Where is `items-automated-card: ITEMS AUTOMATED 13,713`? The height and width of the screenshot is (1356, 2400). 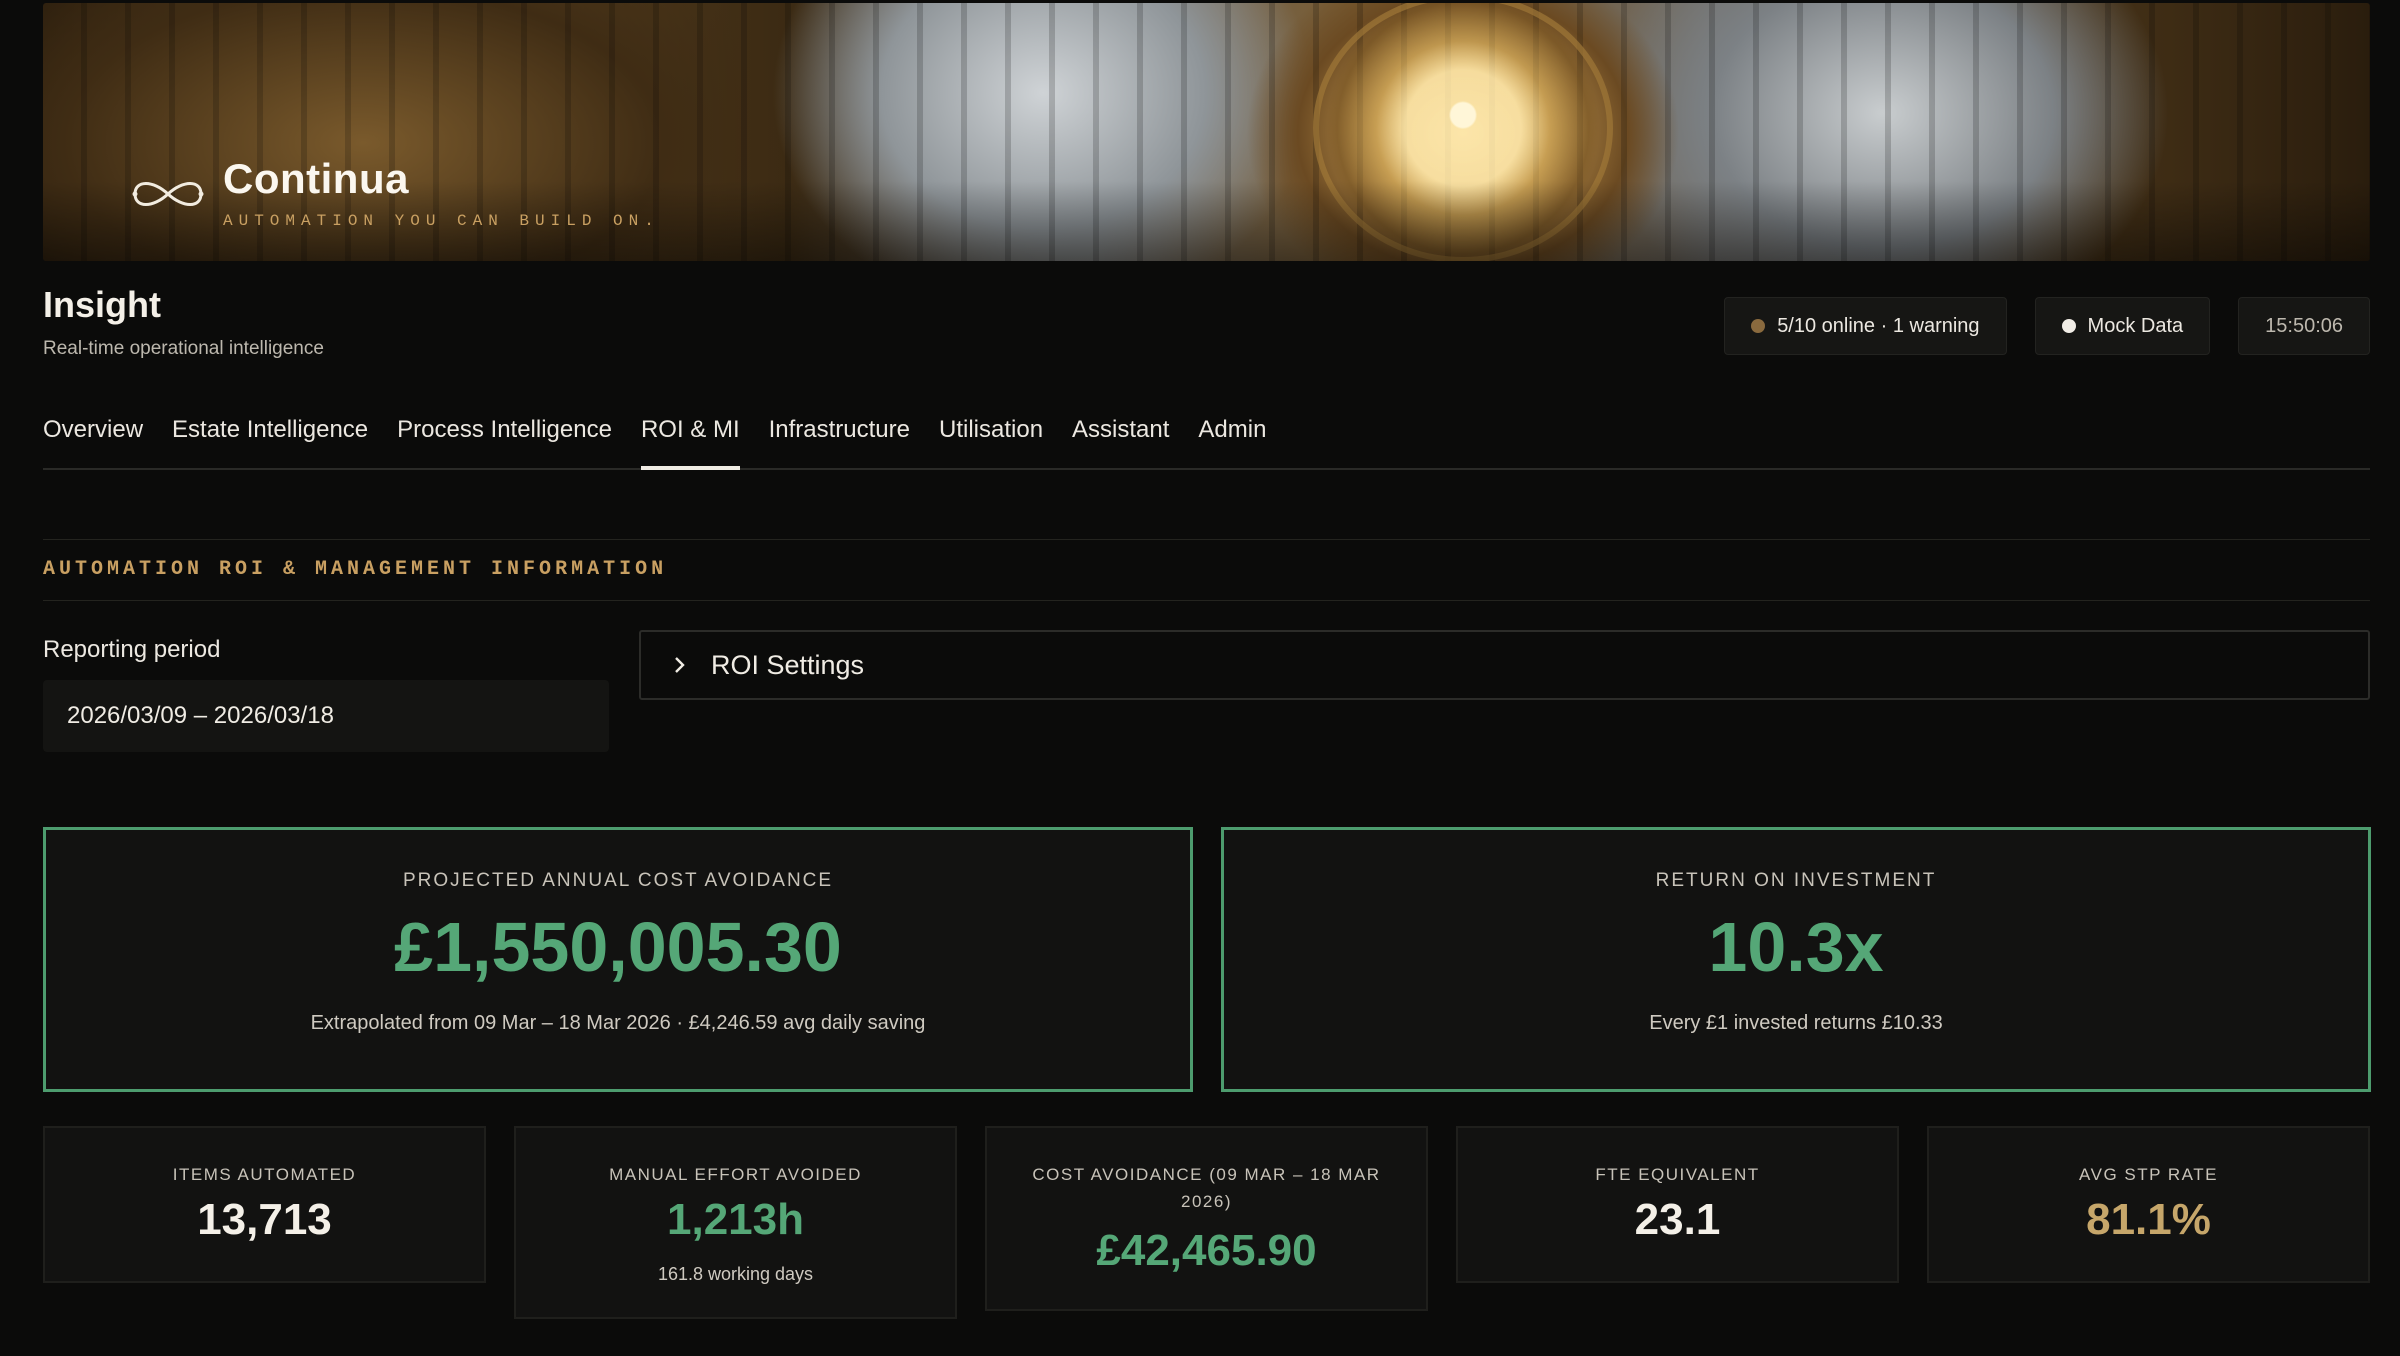 items-automated-card: ITEMS AUTOMATED 13,713 is located at coordinates (264, 1204).